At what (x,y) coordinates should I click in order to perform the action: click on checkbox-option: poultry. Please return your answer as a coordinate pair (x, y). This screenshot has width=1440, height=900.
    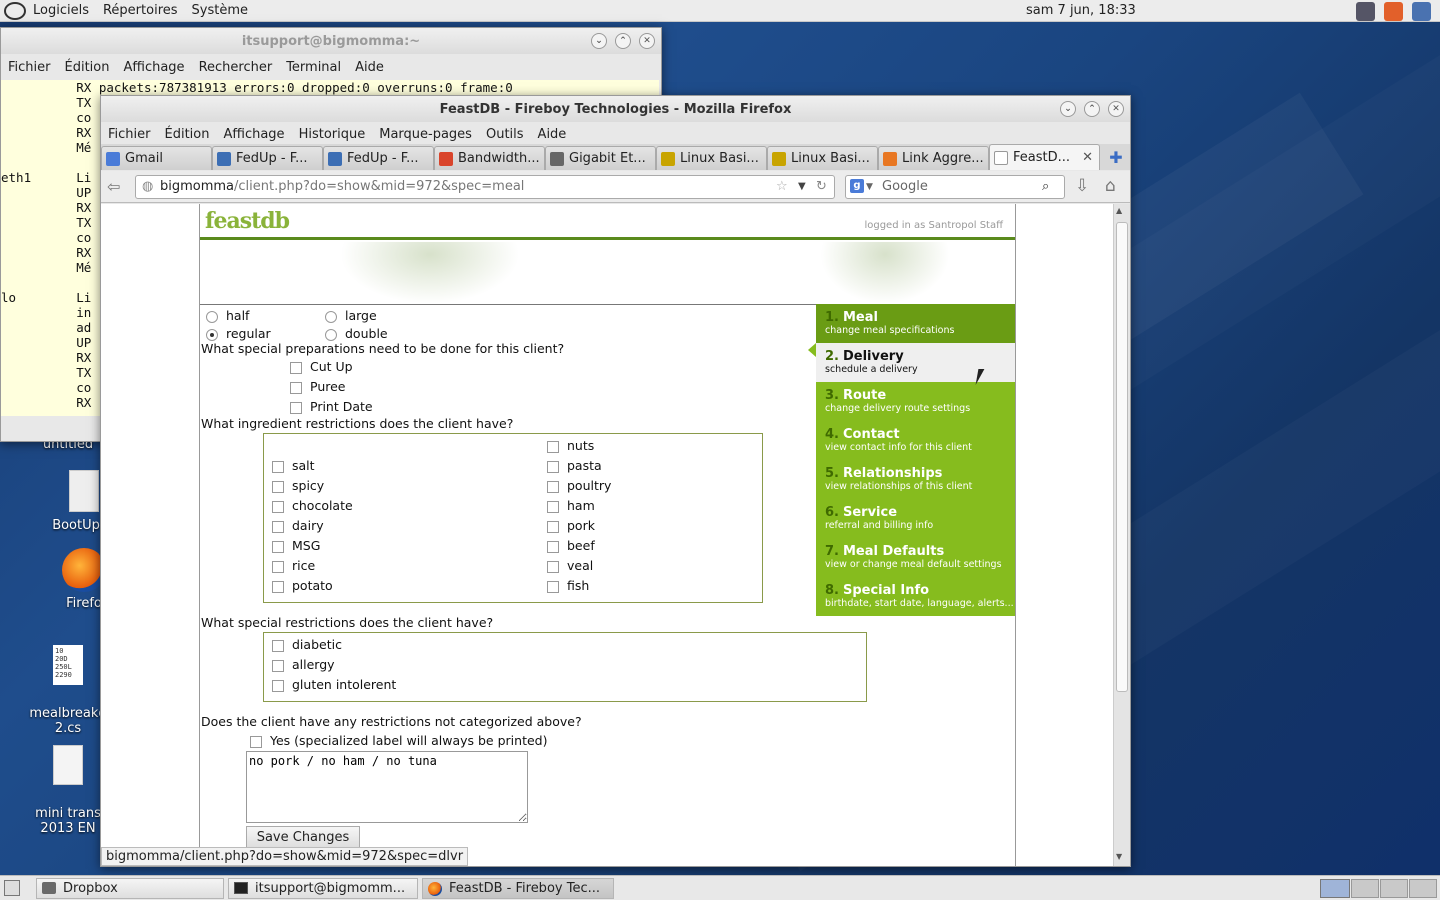
    Looking at the image, I should click on (579, 488).